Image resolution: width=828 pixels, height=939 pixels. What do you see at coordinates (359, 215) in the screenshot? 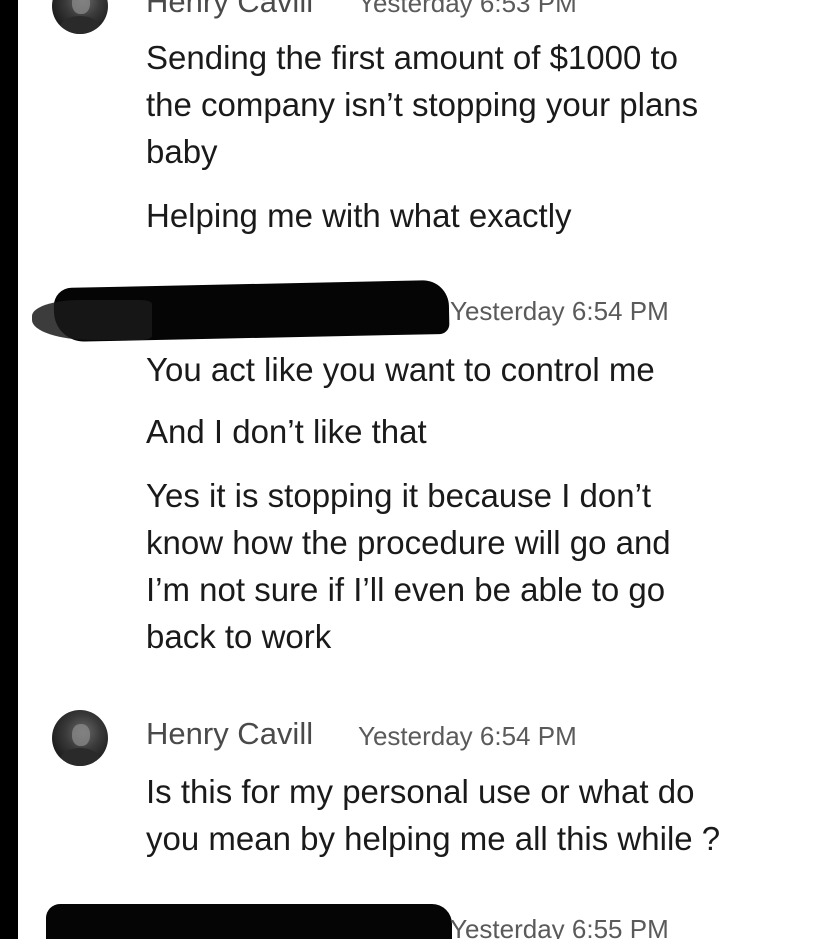
I see `message-text: Helping me with what exactly` at bounding box center [359, 215].